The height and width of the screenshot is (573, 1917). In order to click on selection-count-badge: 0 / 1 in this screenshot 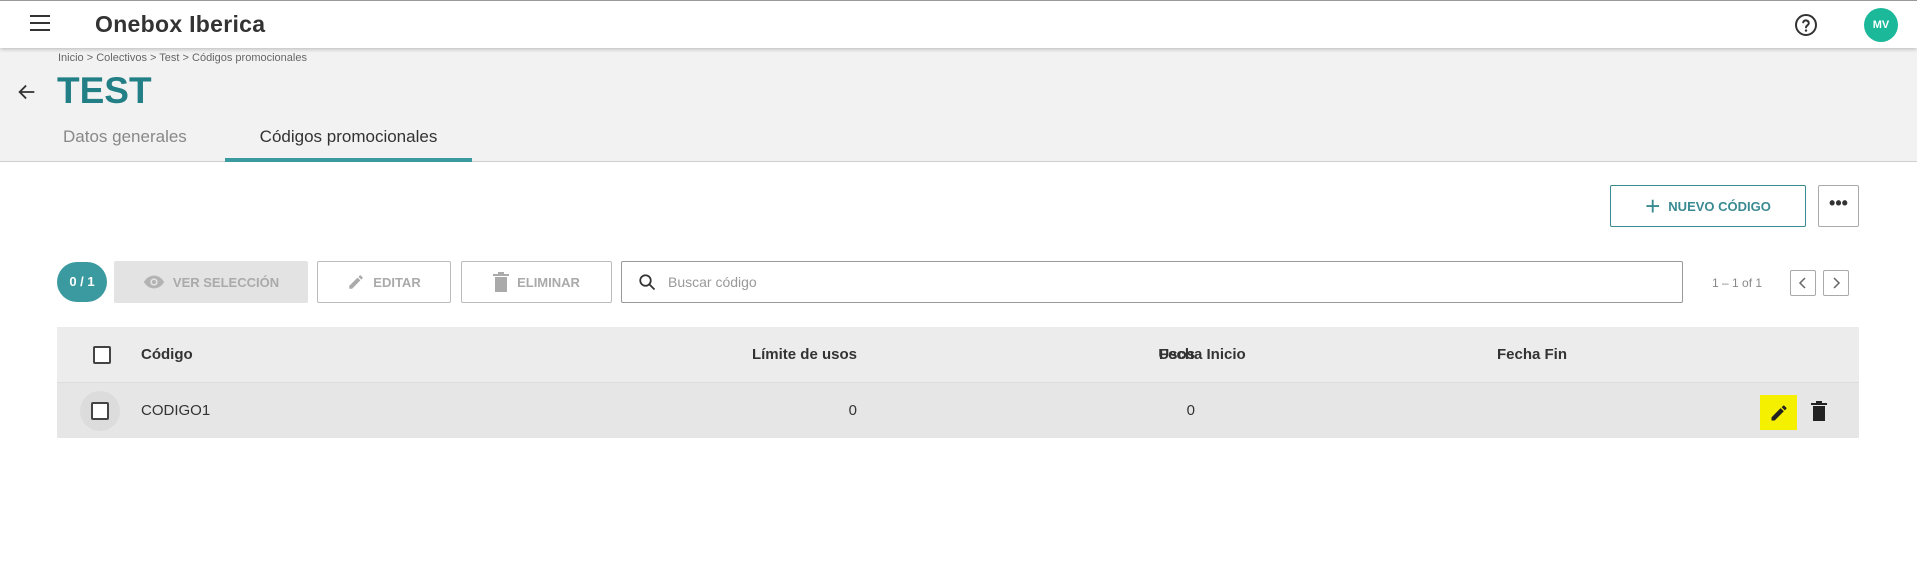, I will do `click(82, 282)`.